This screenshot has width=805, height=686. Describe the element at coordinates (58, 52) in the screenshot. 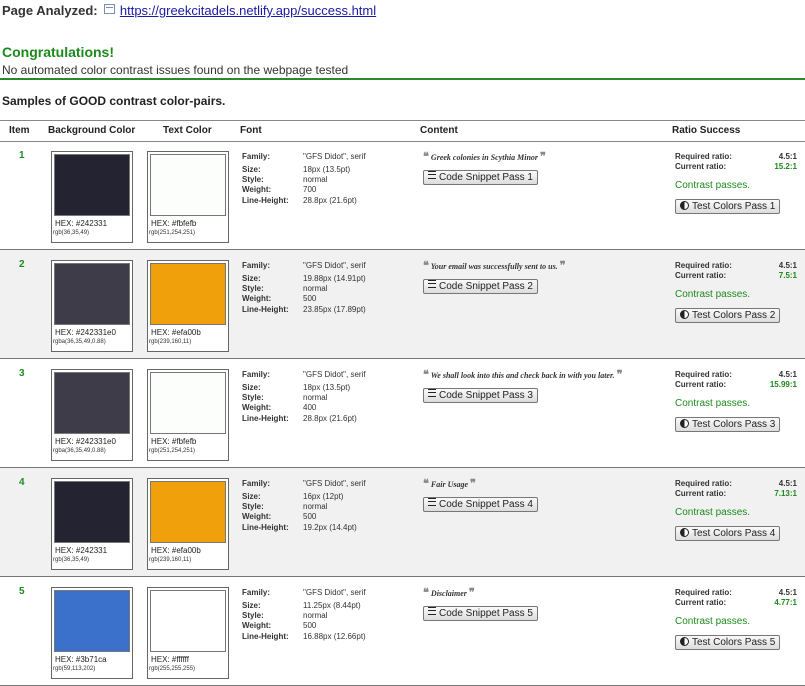

I see `congratulations-heading: Congratulations!` at that location.